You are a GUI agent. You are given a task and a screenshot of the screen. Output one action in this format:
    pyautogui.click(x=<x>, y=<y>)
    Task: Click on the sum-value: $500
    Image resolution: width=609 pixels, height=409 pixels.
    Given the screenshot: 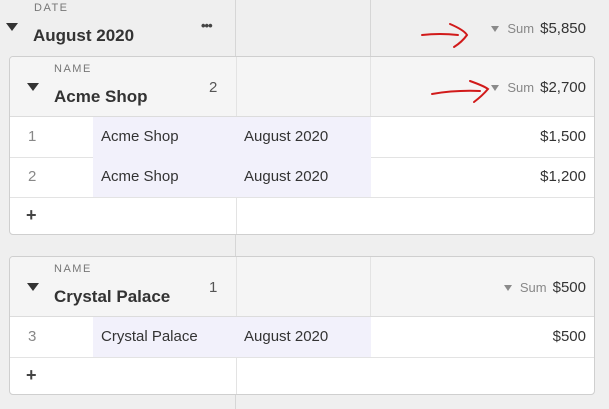 What is the action you would take?
    pyautogui.click(x=569, y=287)
    